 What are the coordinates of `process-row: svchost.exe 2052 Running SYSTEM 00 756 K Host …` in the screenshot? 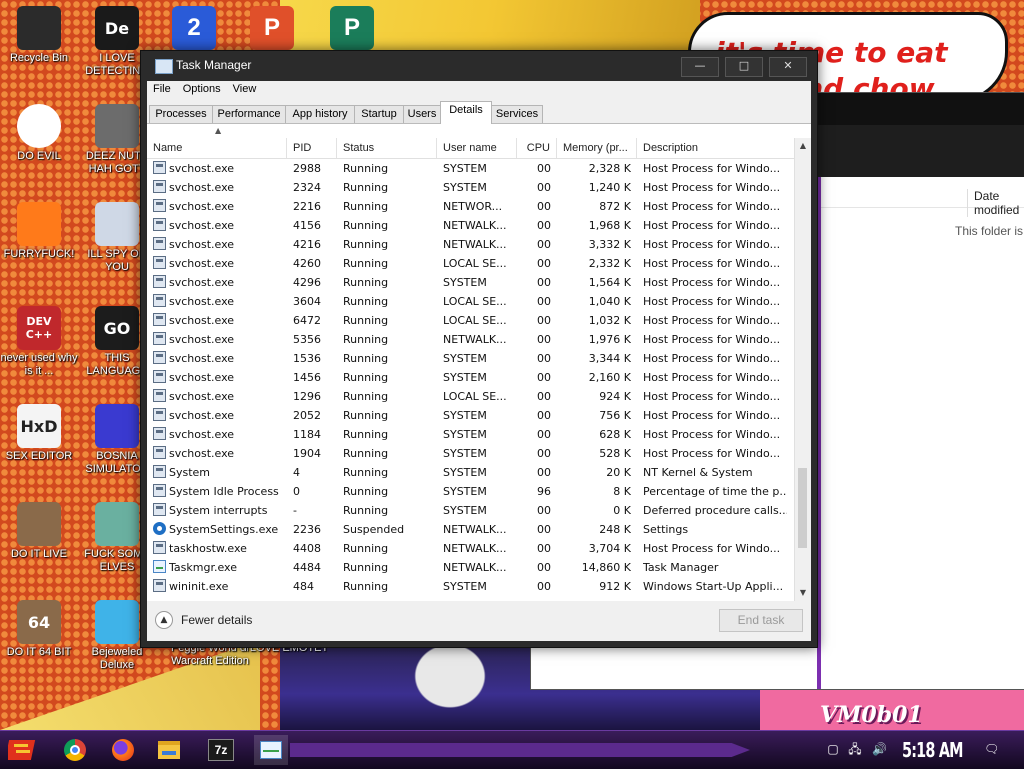 It's located at (471, 415).